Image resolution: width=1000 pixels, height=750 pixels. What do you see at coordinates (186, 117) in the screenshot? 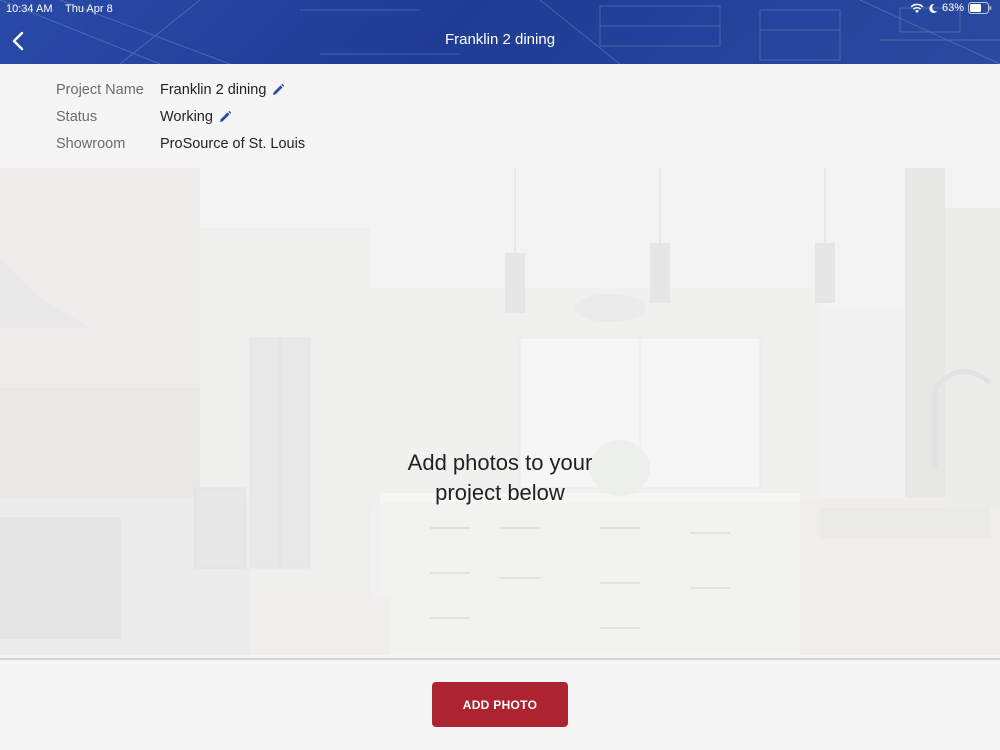
I see `status-value: Working` at bounding box center [186, 117].